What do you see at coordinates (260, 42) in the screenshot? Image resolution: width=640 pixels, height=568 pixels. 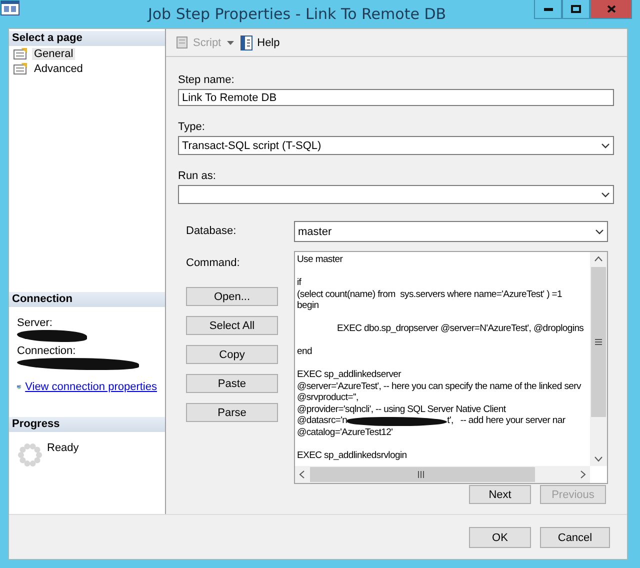 I see `help-button: Help` at bounding box center [260, 42].